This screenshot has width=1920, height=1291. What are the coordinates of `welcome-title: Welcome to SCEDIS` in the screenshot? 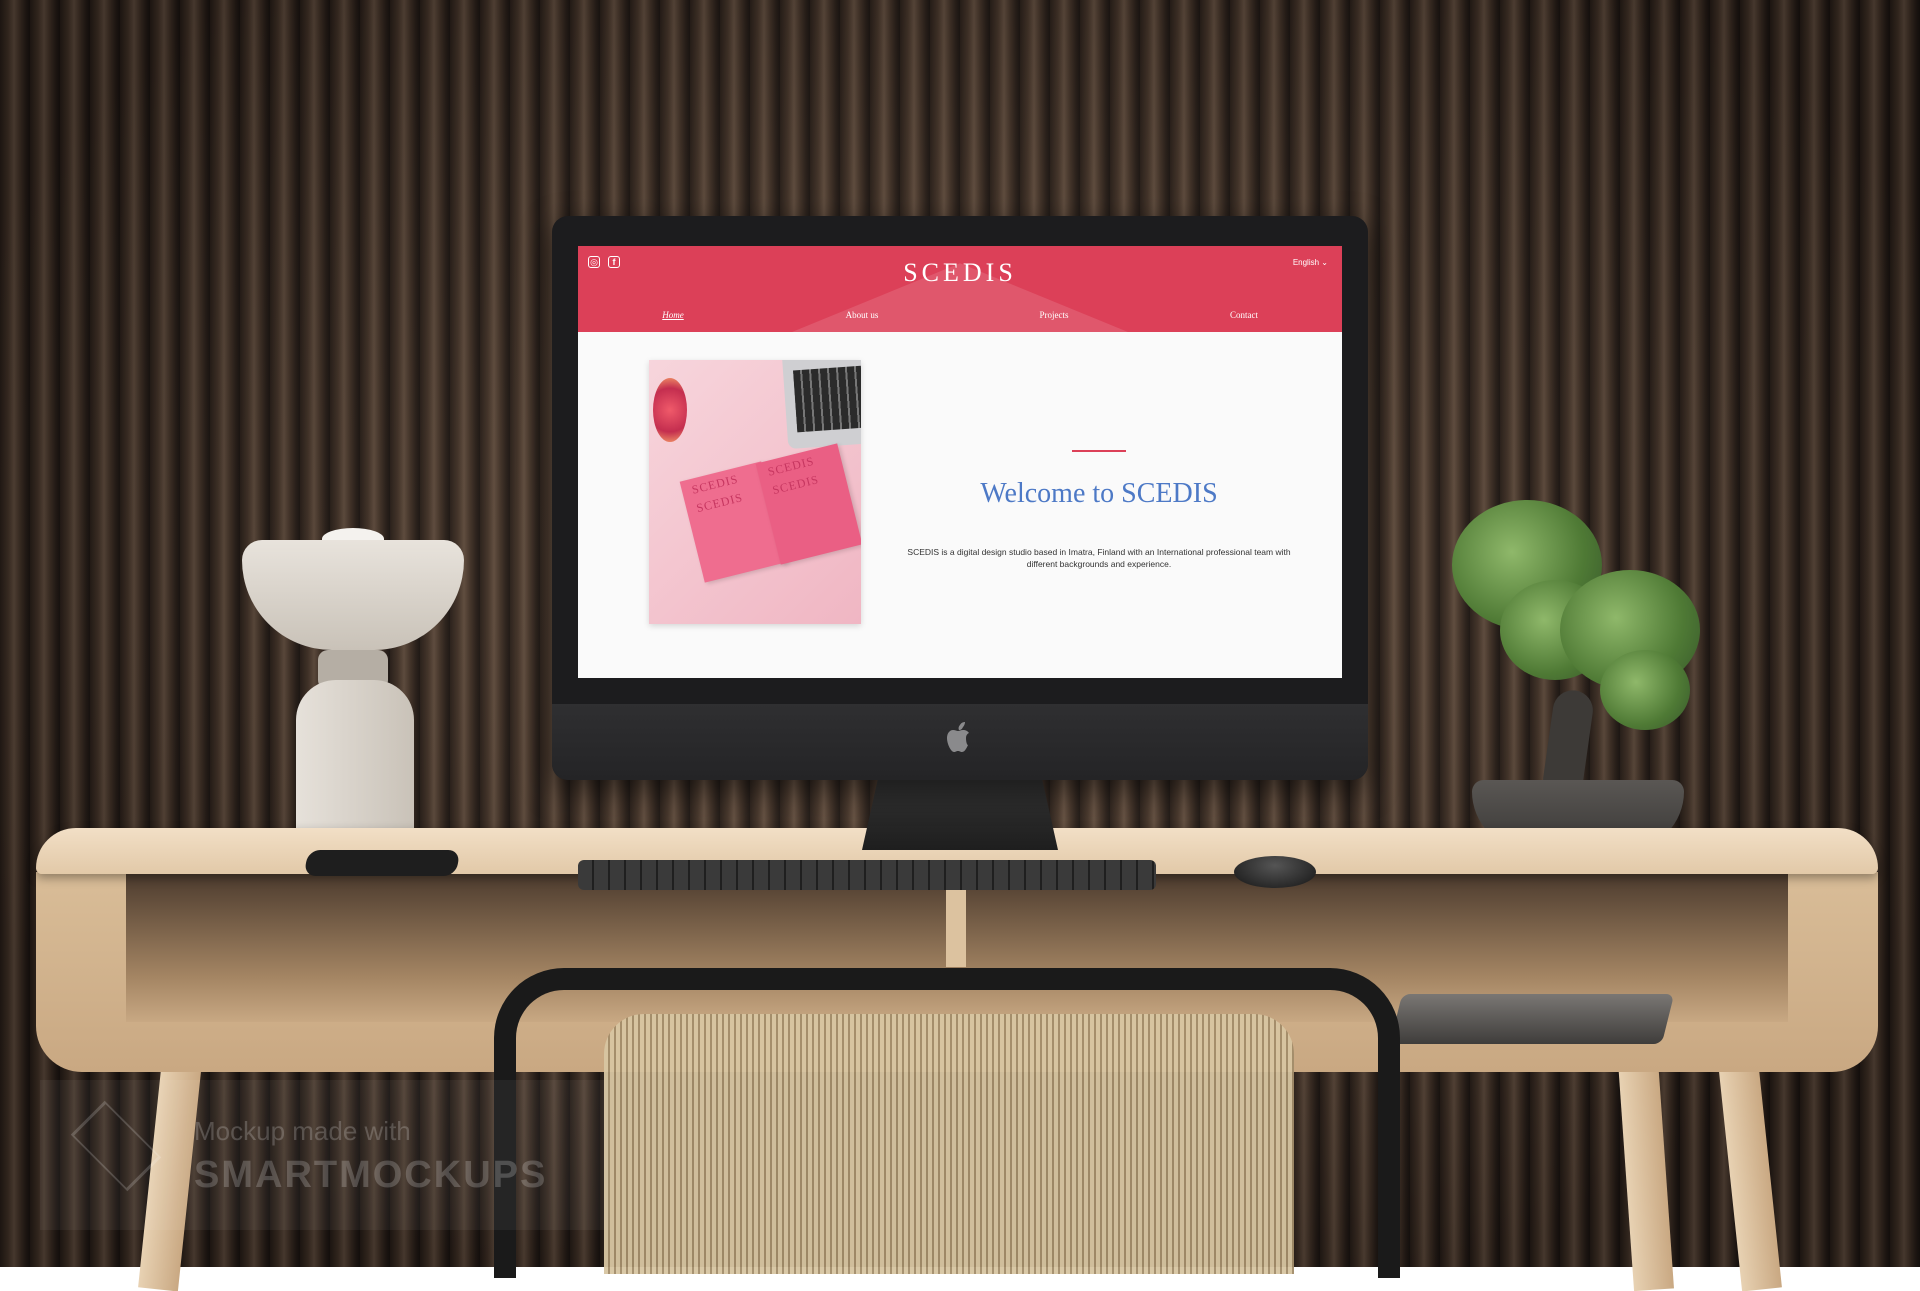 It's located at (1099, 493).